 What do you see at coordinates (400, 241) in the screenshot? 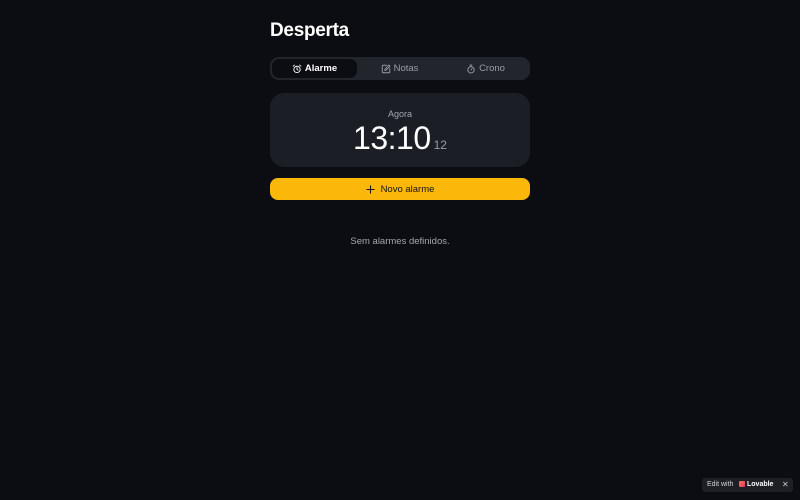
I see `empty-state-text: Sem alarmes definidos.` at bounding box center [400, 241].